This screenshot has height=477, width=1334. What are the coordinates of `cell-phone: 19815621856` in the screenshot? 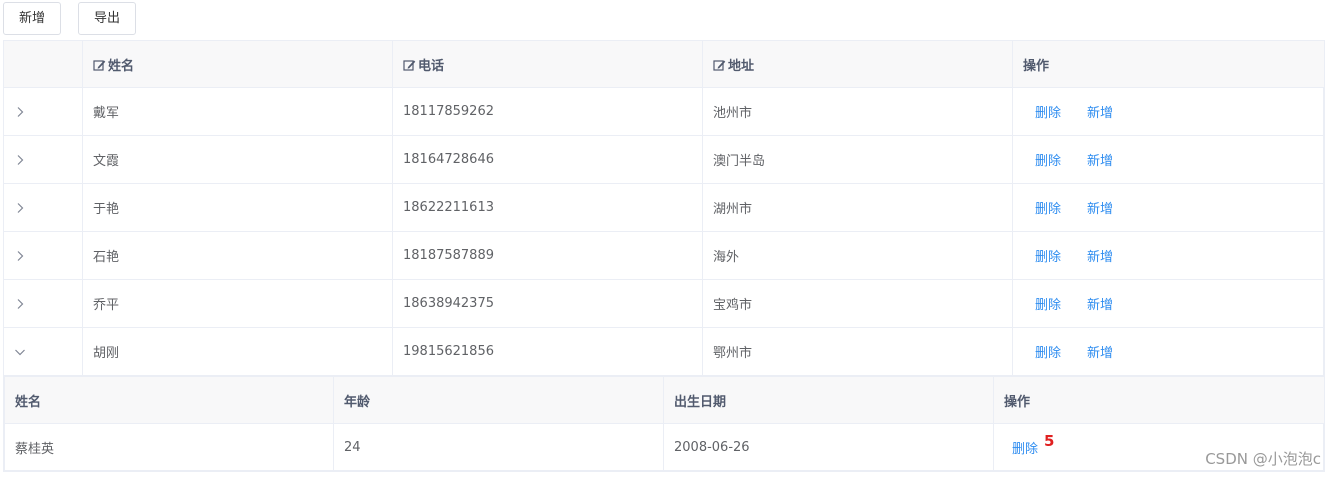 It's located at (547, 351).